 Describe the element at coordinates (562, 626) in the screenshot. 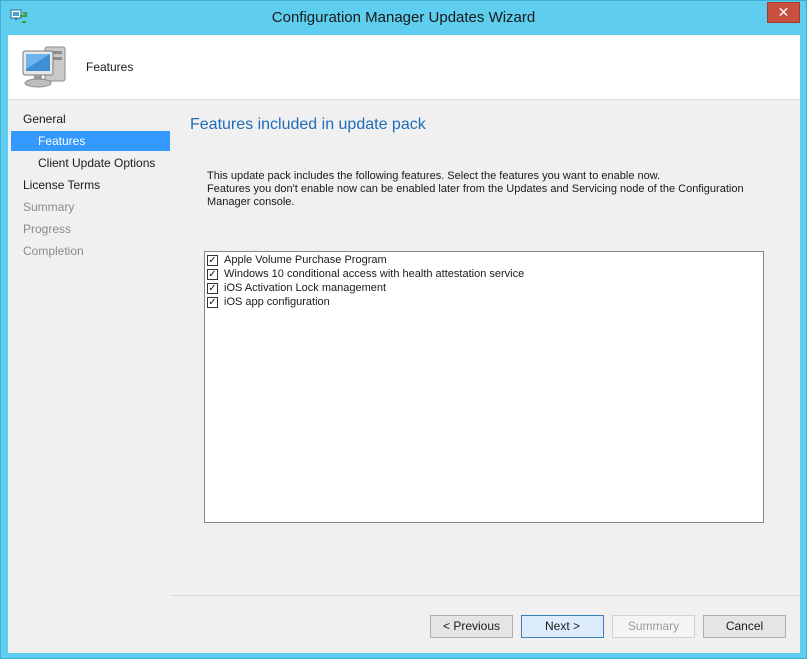

I see `next-button: Next >` at that location.